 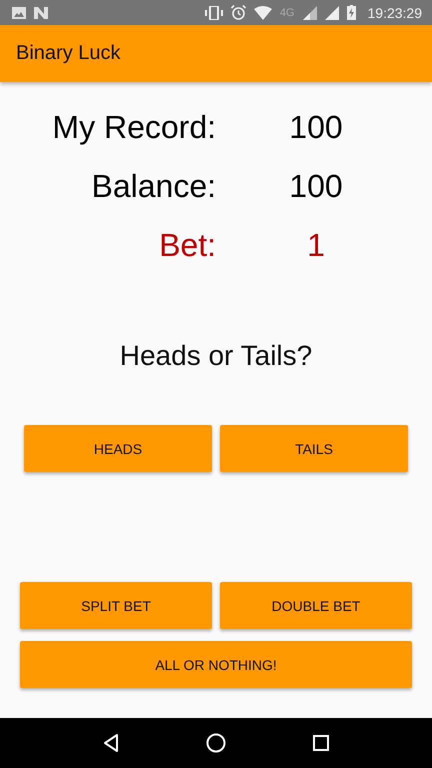 I want to click on home-icon, so click(x=216, y=743).